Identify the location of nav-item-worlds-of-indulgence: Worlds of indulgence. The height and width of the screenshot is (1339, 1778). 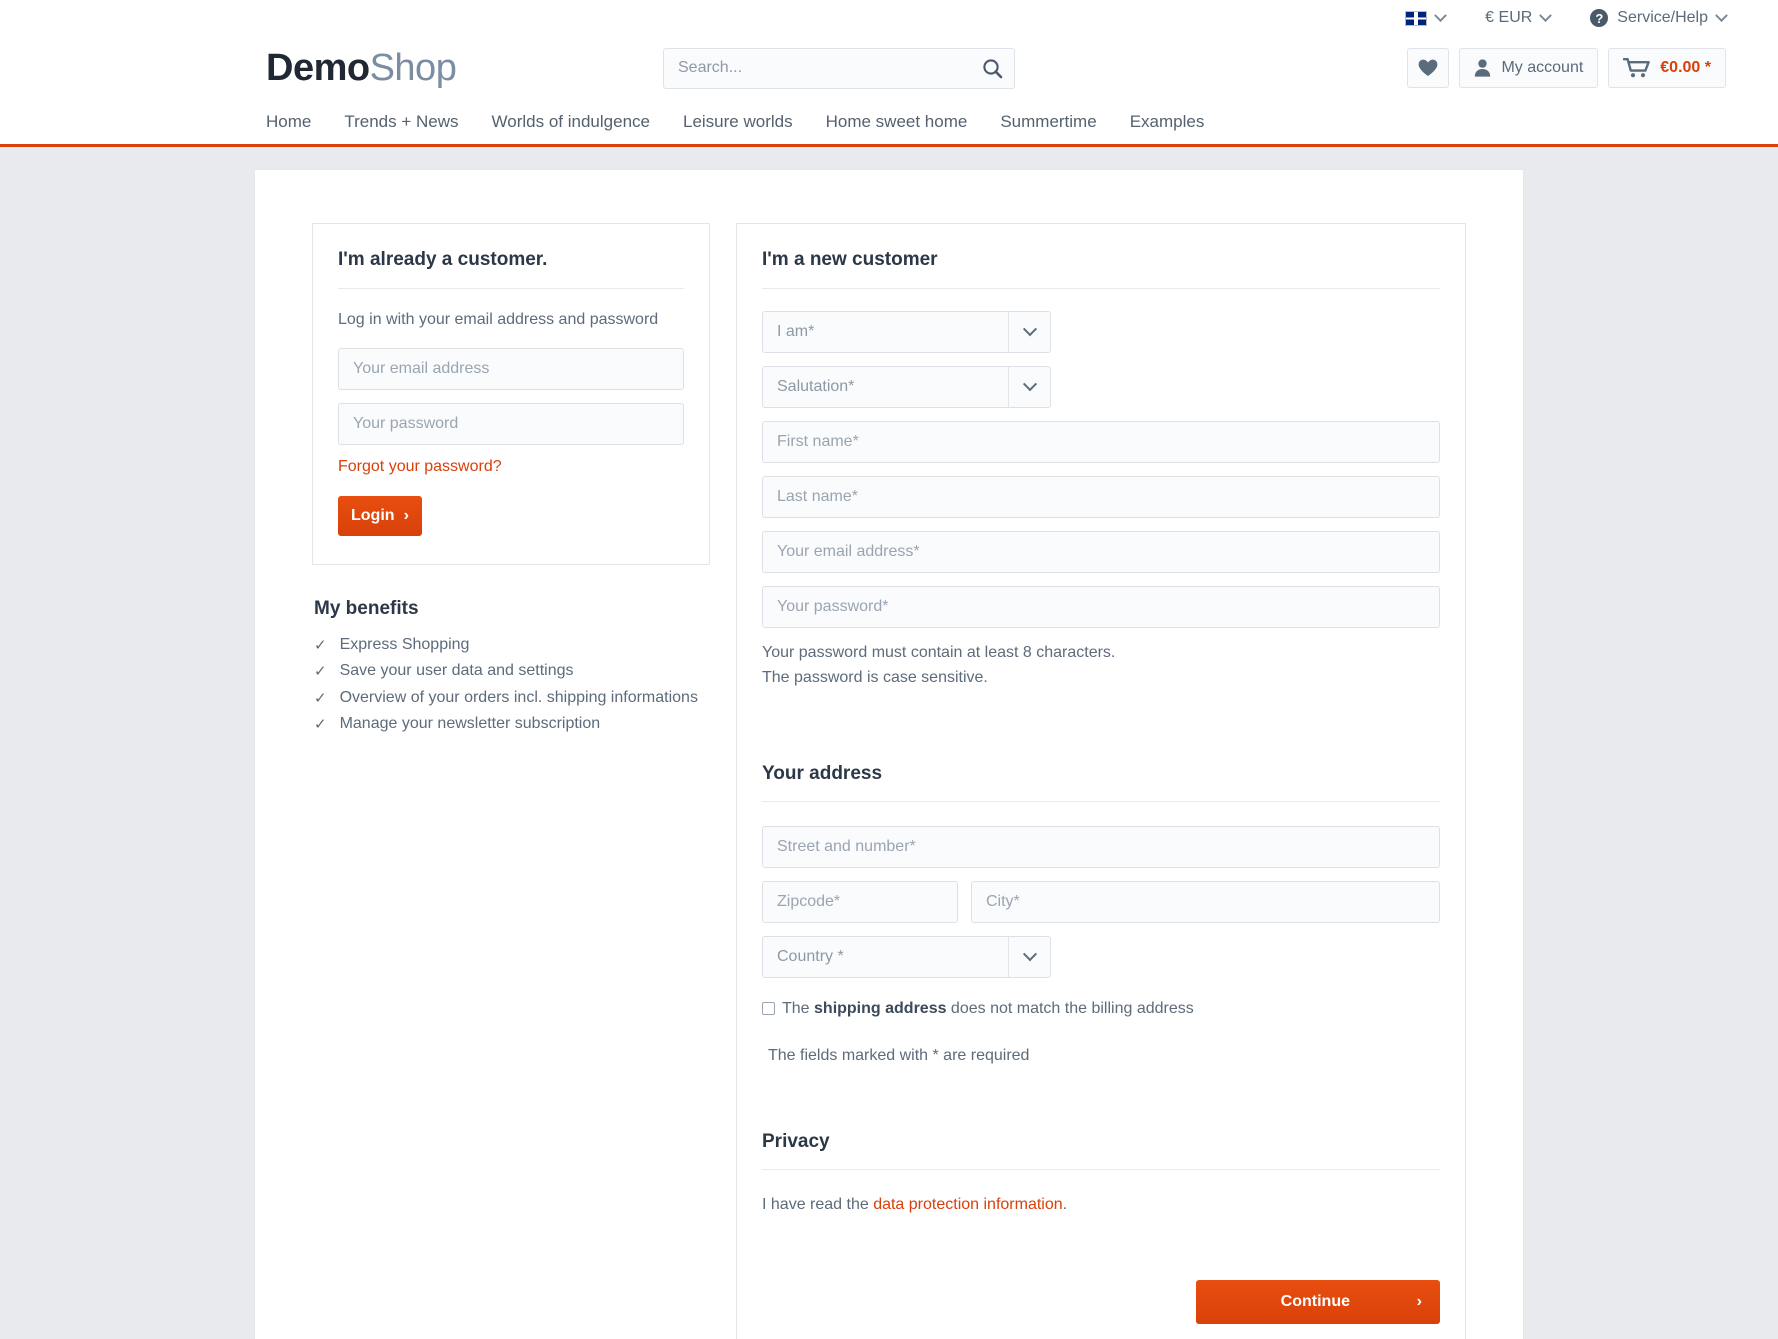
(571, 122).